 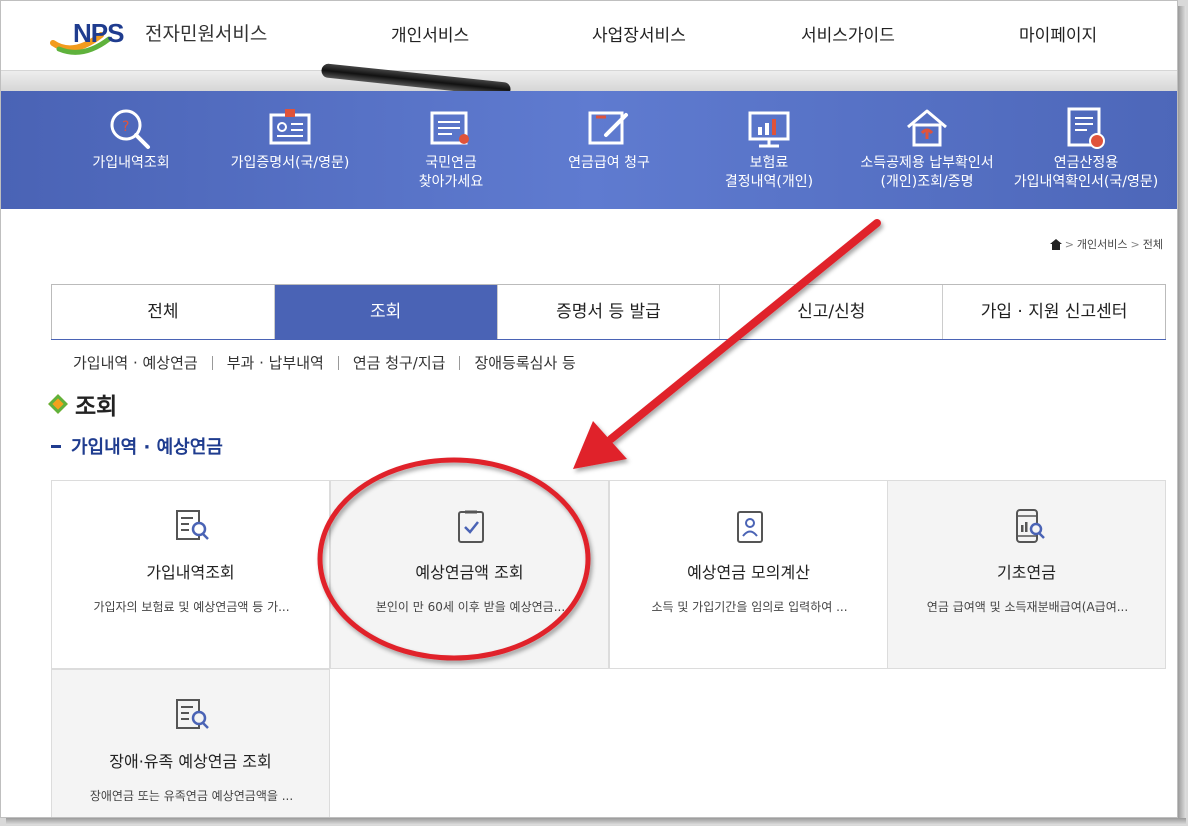 I want to click on breadcrumb-item: 개인서비스, so click(x=1102, y=244).